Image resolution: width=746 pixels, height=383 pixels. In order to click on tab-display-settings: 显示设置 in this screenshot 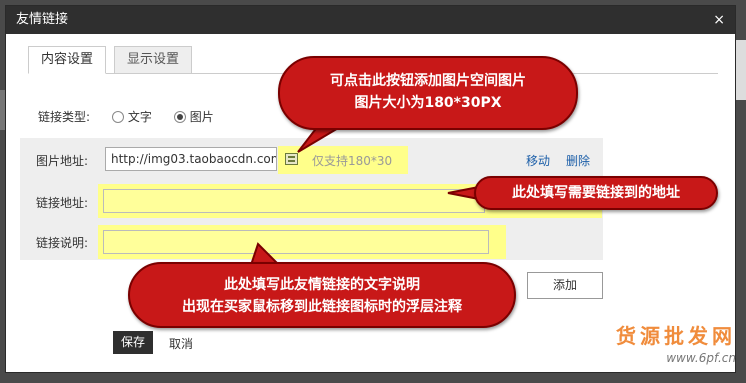, I will do `click(153, 60)`.